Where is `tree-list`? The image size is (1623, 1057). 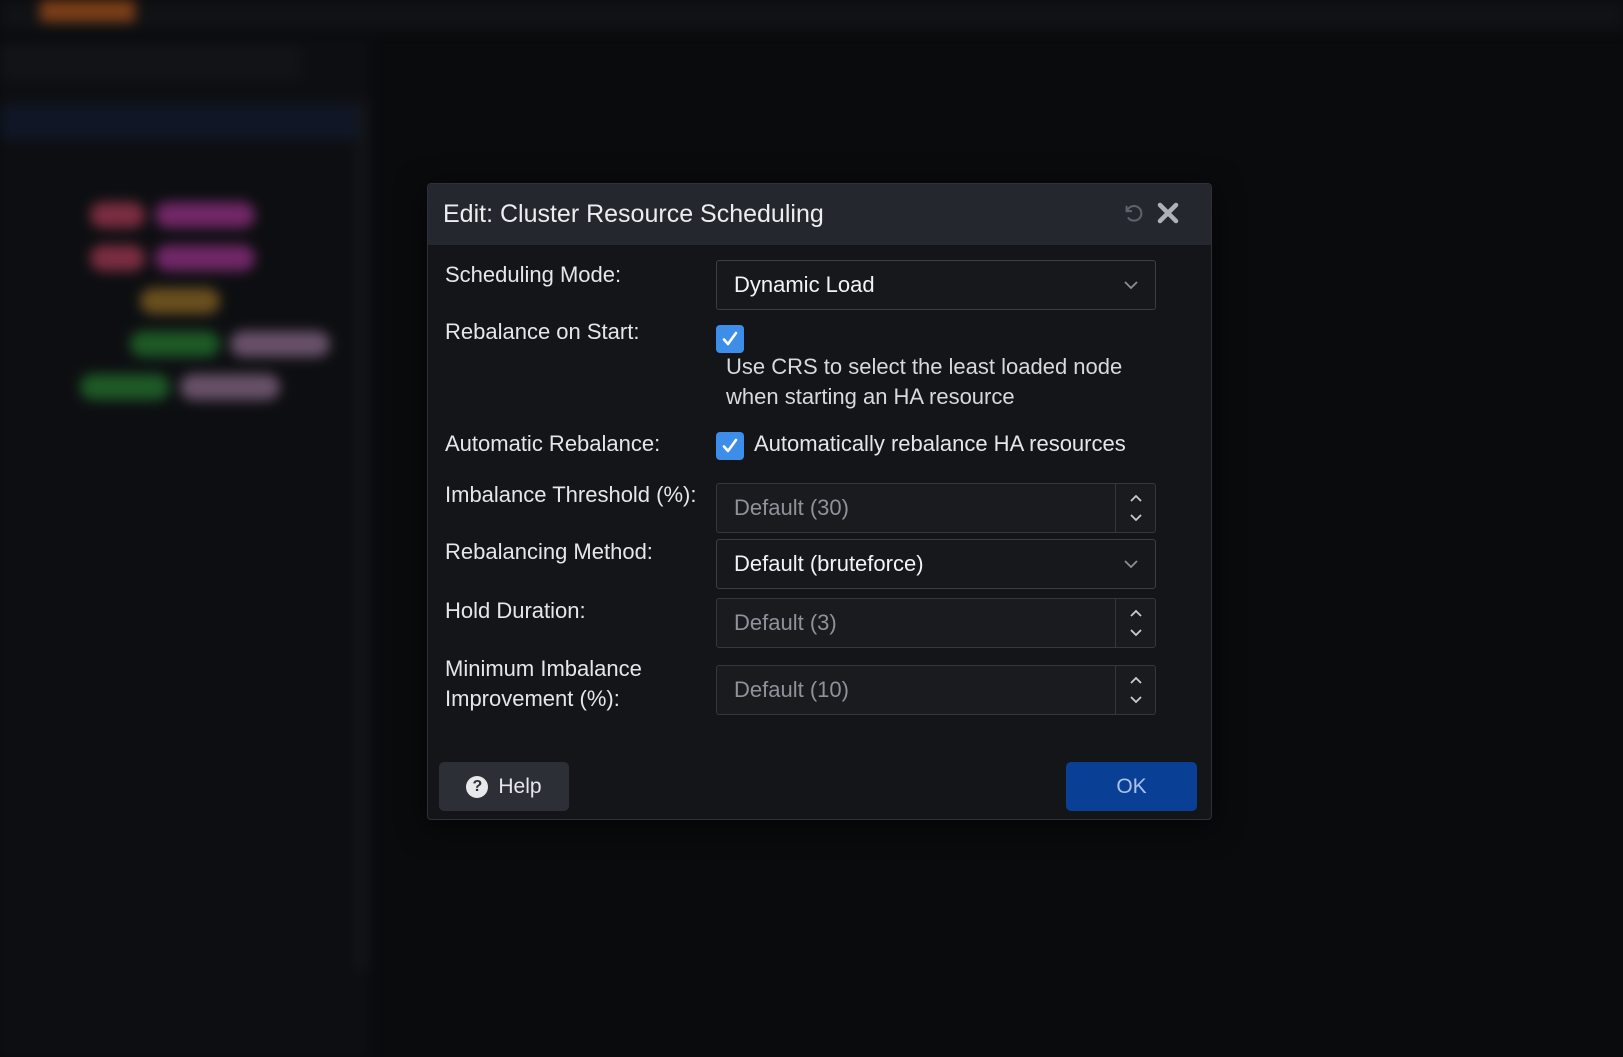 tree-list is located at coordinates (180, 279).